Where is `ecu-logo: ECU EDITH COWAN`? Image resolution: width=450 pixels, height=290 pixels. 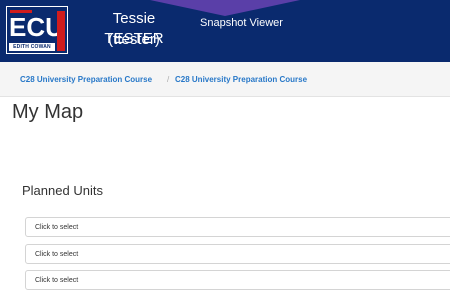 ecu-logo: ECU EDITH COWAN is located at coordinates (37, 30).